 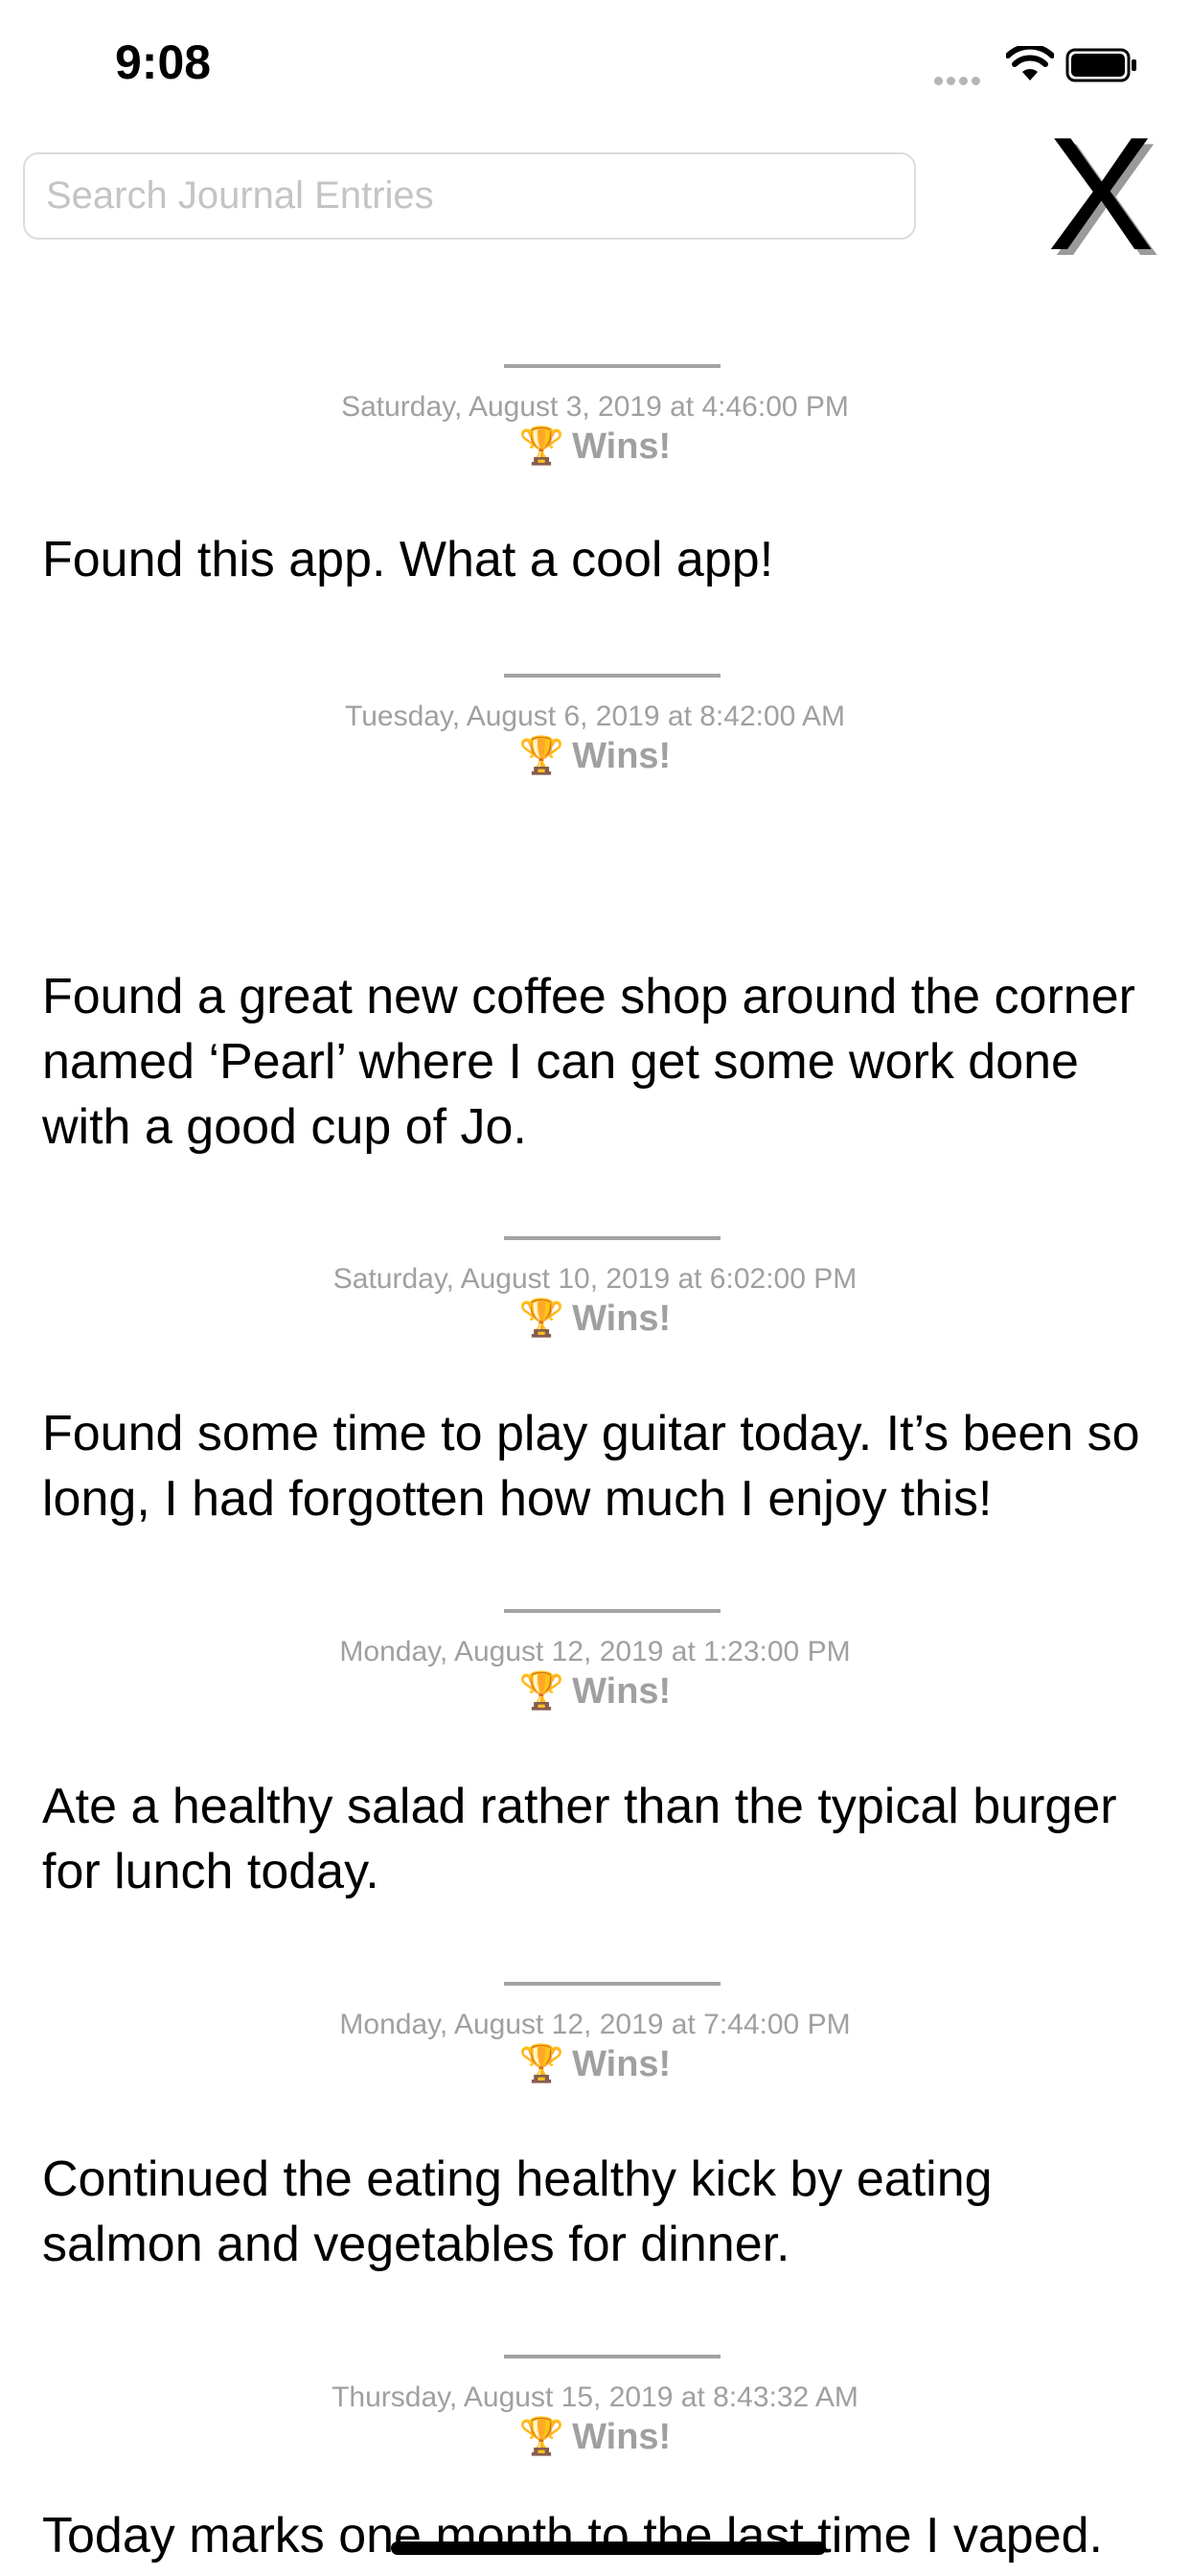 What do you see at coordinates (1030, 65) in the screenshot?
I see `wifi-icon` at bounding box center [1030, 65].